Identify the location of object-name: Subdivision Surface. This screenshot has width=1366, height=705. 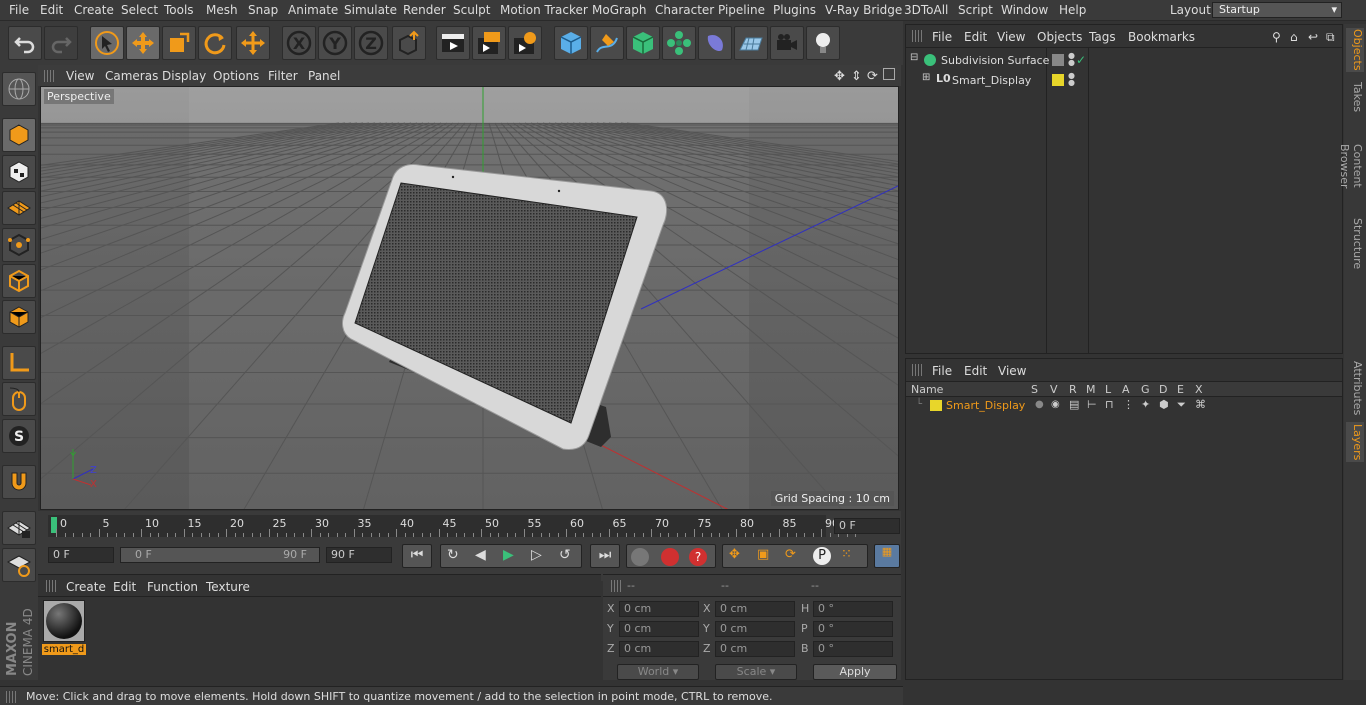
(995, 60).